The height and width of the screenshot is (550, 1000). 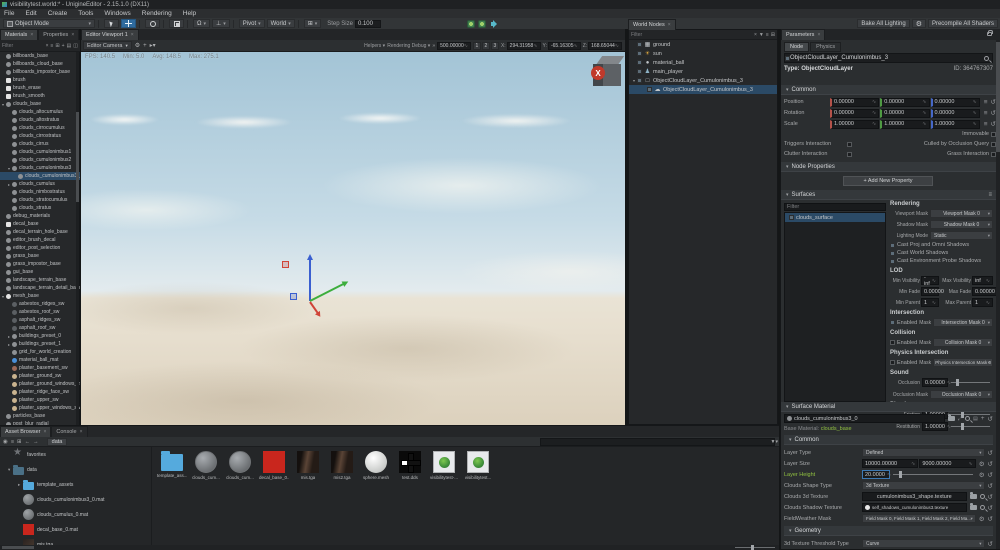 I want to click on surface-item: clouds_surface, so click(x=835, y=217).